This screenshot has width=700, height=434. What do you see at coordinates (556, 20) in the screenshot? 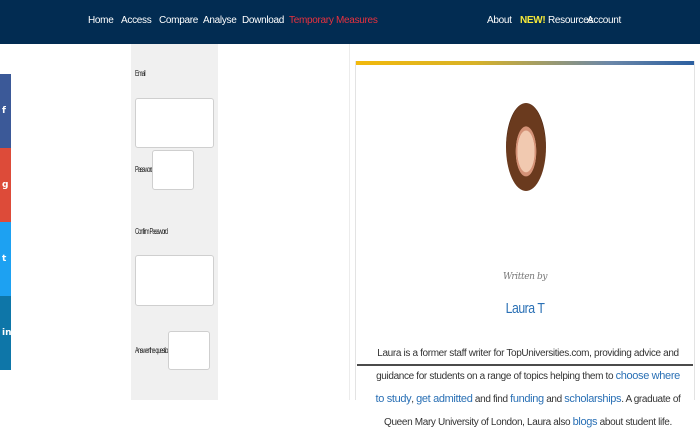
I see `nav-resources-link: NEW! Resources` at bounding box center [556, 20].